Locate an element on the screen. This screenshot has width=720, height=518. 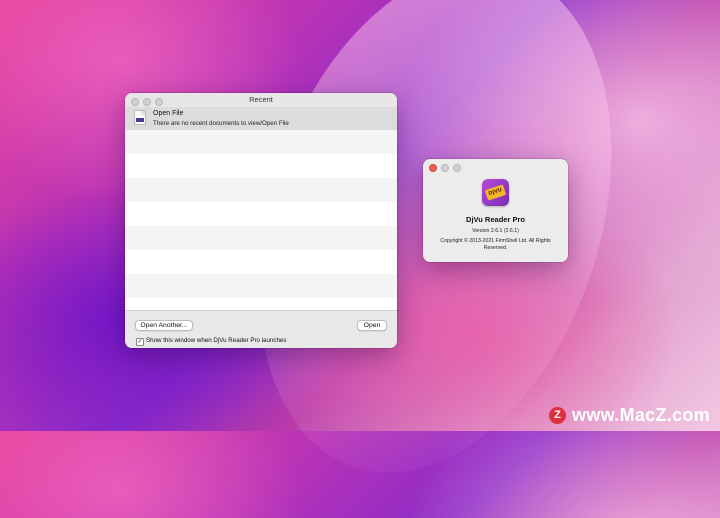
app-name: DjVu Reader Pro is located at coordinates (495, 219).